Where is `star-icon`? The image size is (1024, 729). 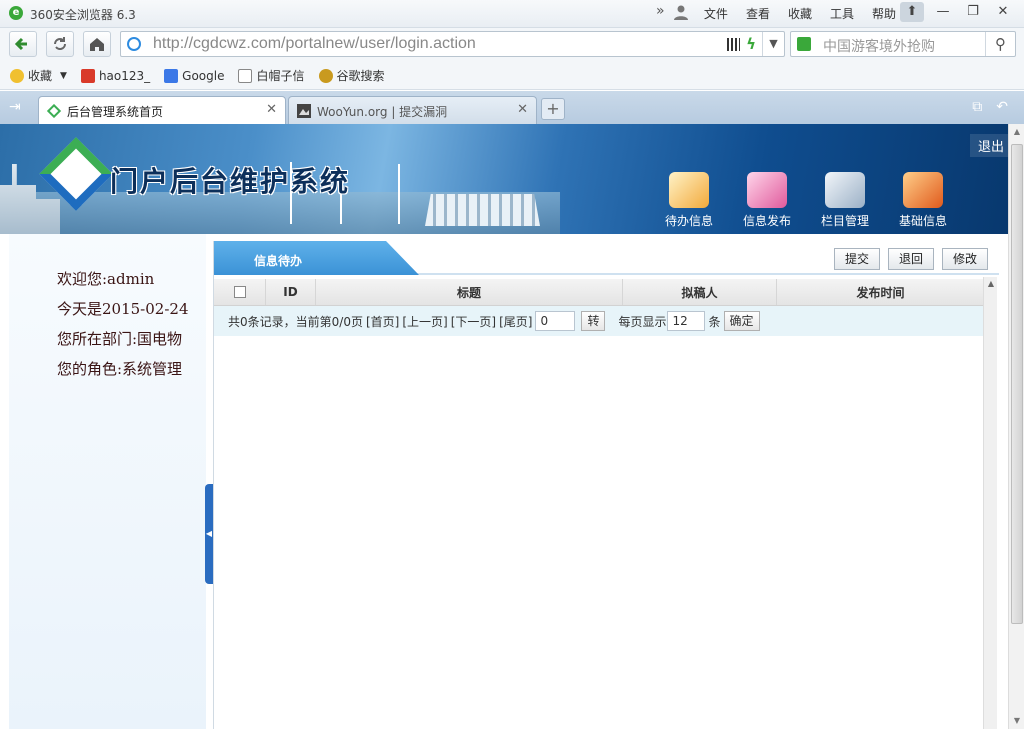 star-icon is located at coordinates (17, 75).